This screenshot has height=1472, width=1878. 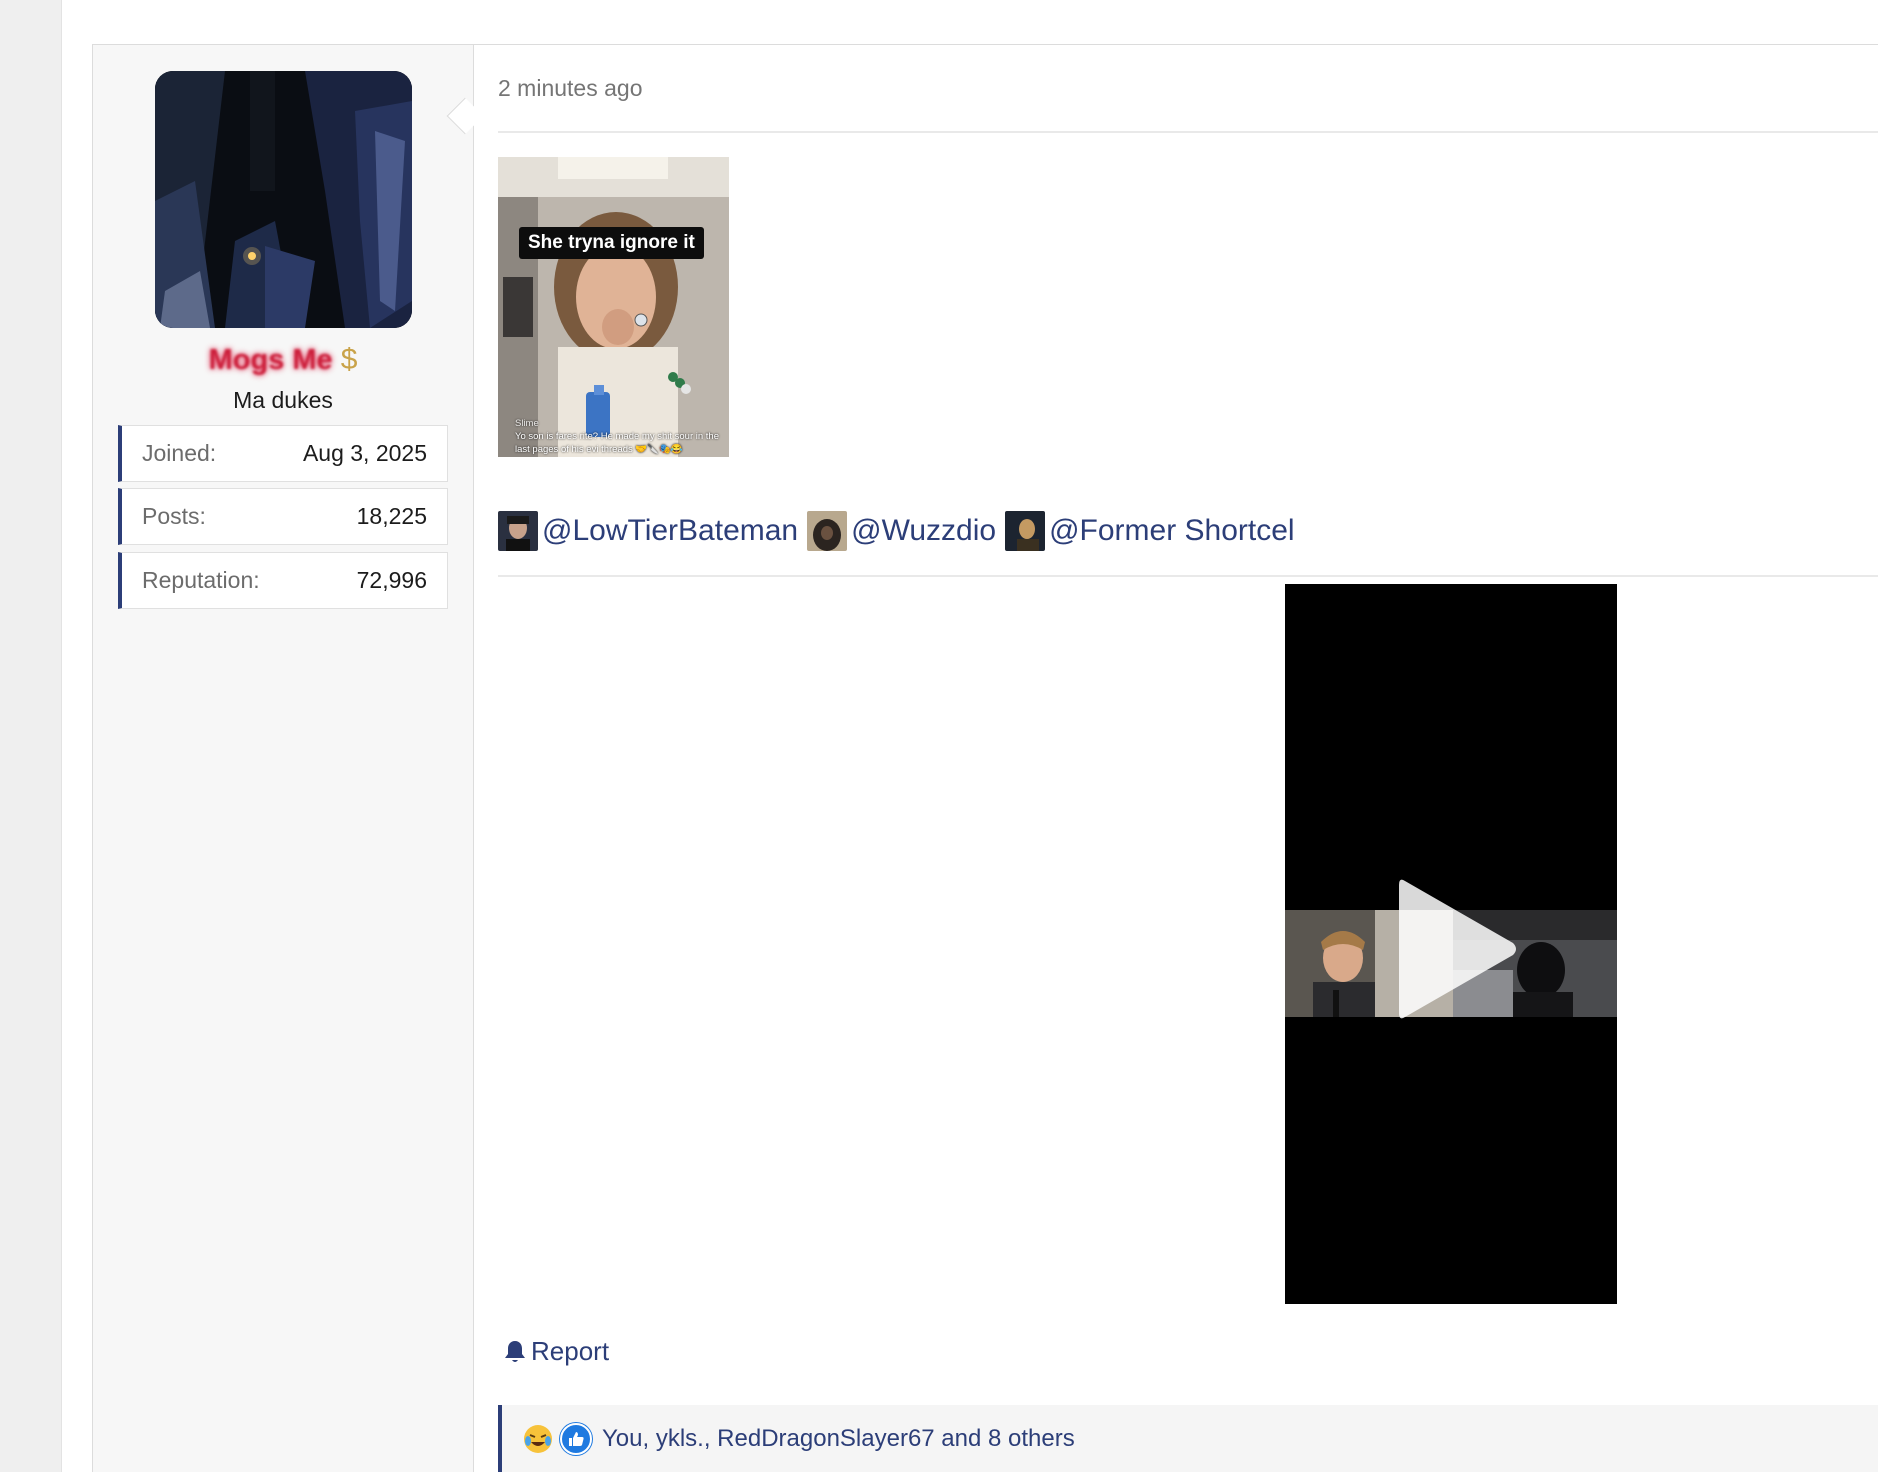 I want to click on embedded-video, so click(x=1451, y=944).